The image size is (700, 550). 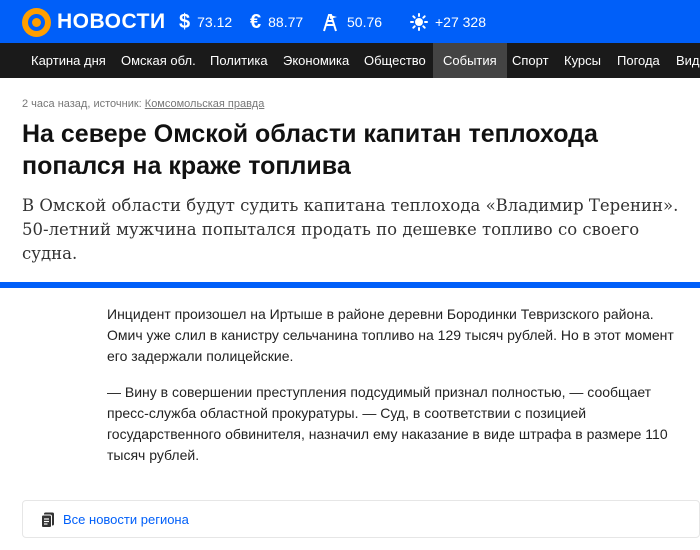 What do you see at coordinates (365, 22) in the screenshot?
I see `ticker-oil-value: 50.76` at bounding box center [365, 22].